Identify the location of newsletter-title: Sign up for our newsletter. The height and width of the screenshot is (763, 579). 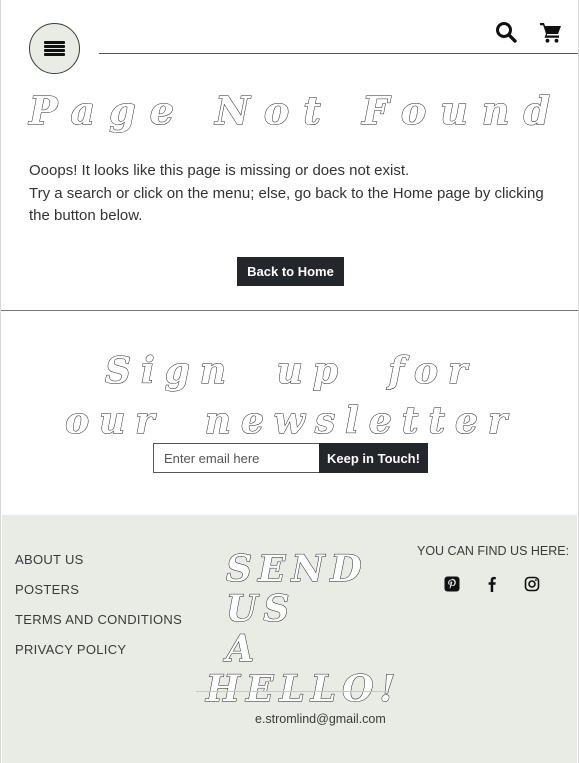
(291, 396).